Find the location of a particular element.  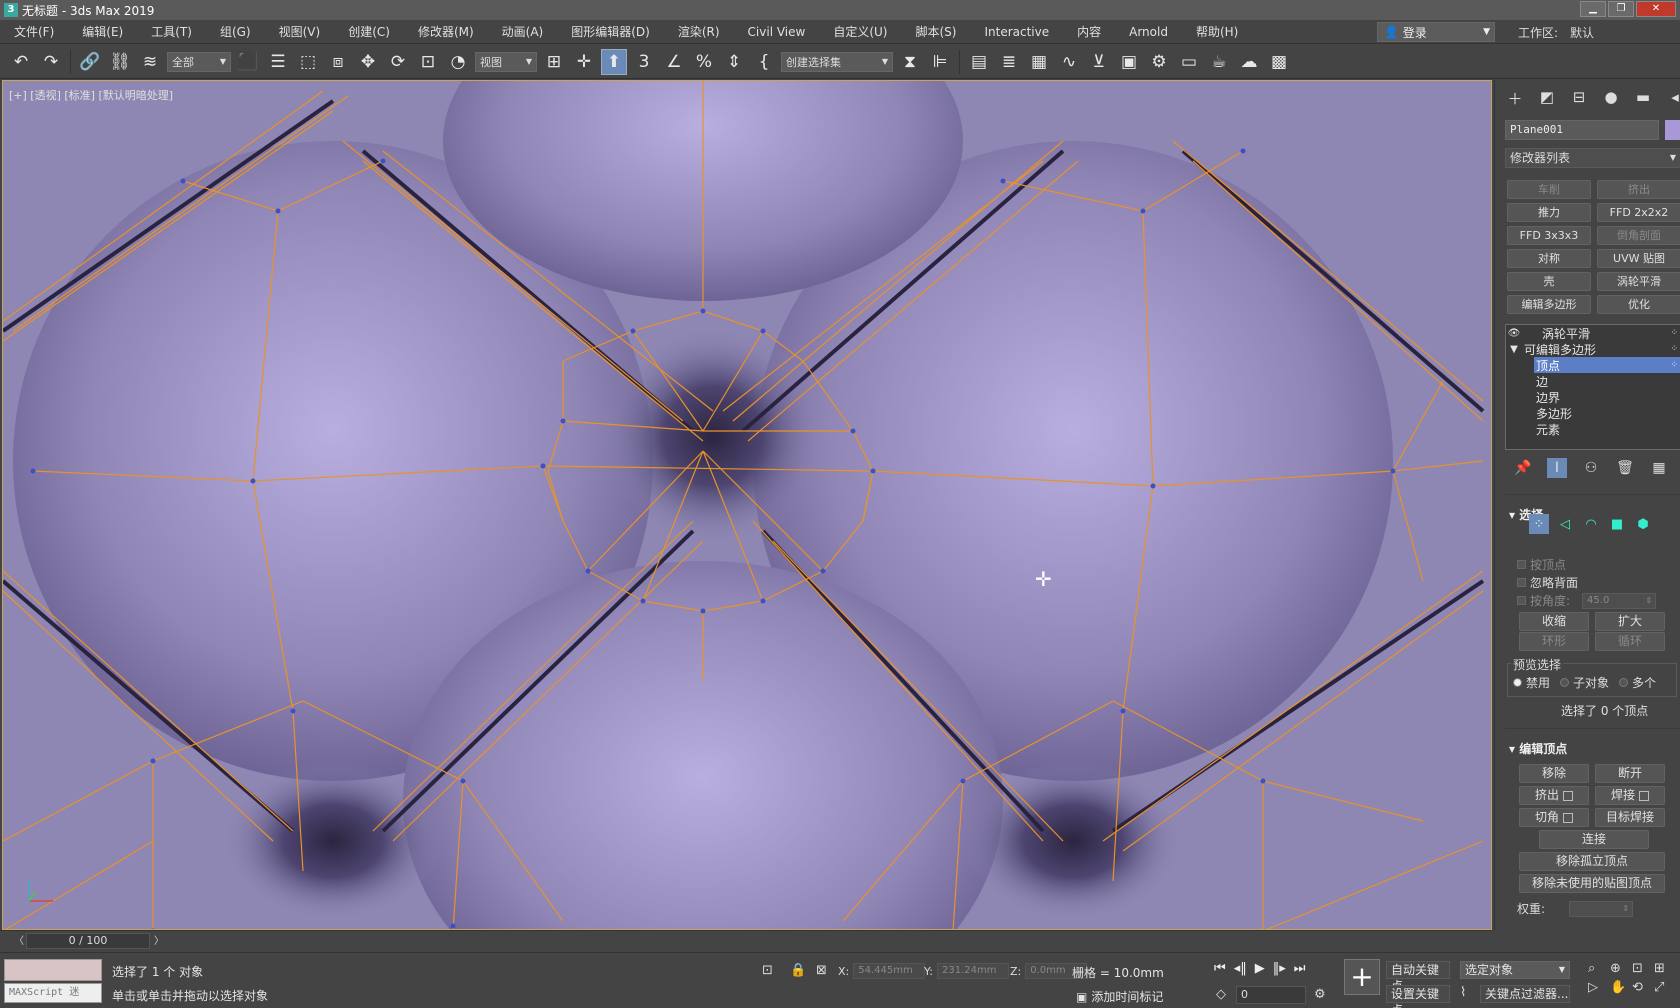

isolate-selection-icon: ⊡ is located at coordinates (767, 970).